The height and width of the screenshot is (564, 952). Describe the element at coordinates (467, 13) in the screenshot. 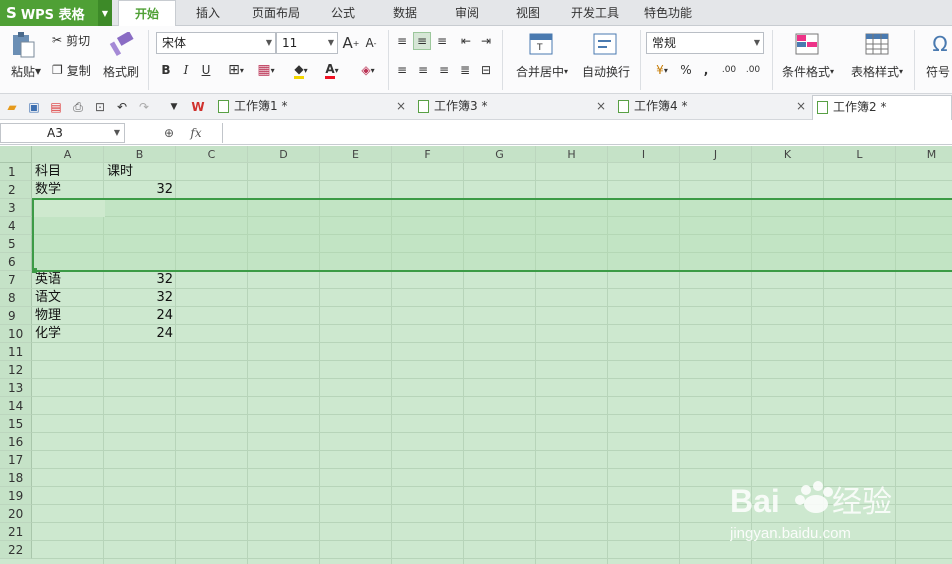

I see `menu-review: 审阅` at that location.